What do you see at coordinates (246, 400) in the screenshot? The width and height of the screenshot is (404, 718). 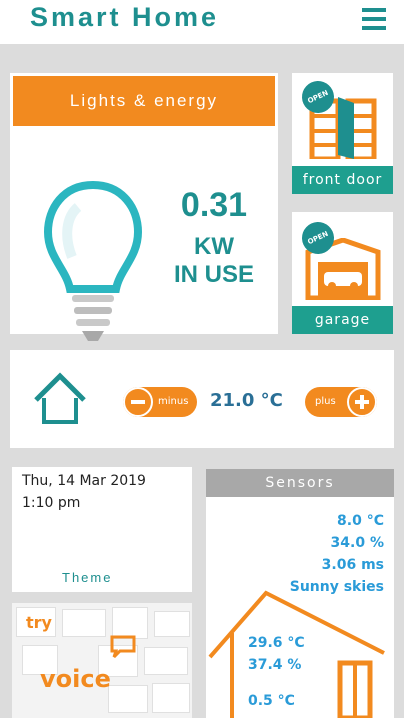 I see `temperature-value: 21.0 °C` at bounding box center [246, 400].